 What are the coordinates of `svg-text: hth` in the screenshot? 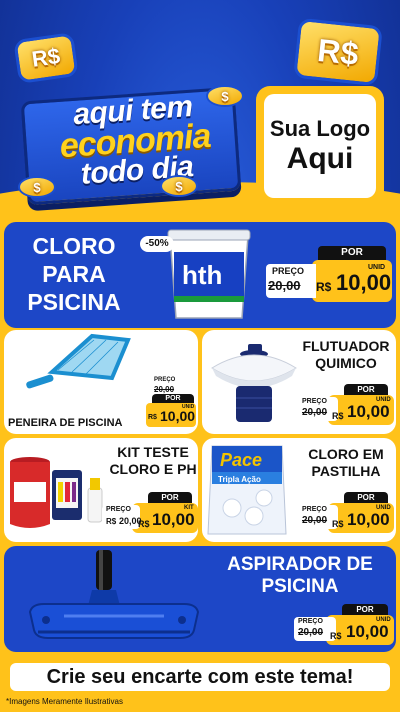 It's located at (202, 275).